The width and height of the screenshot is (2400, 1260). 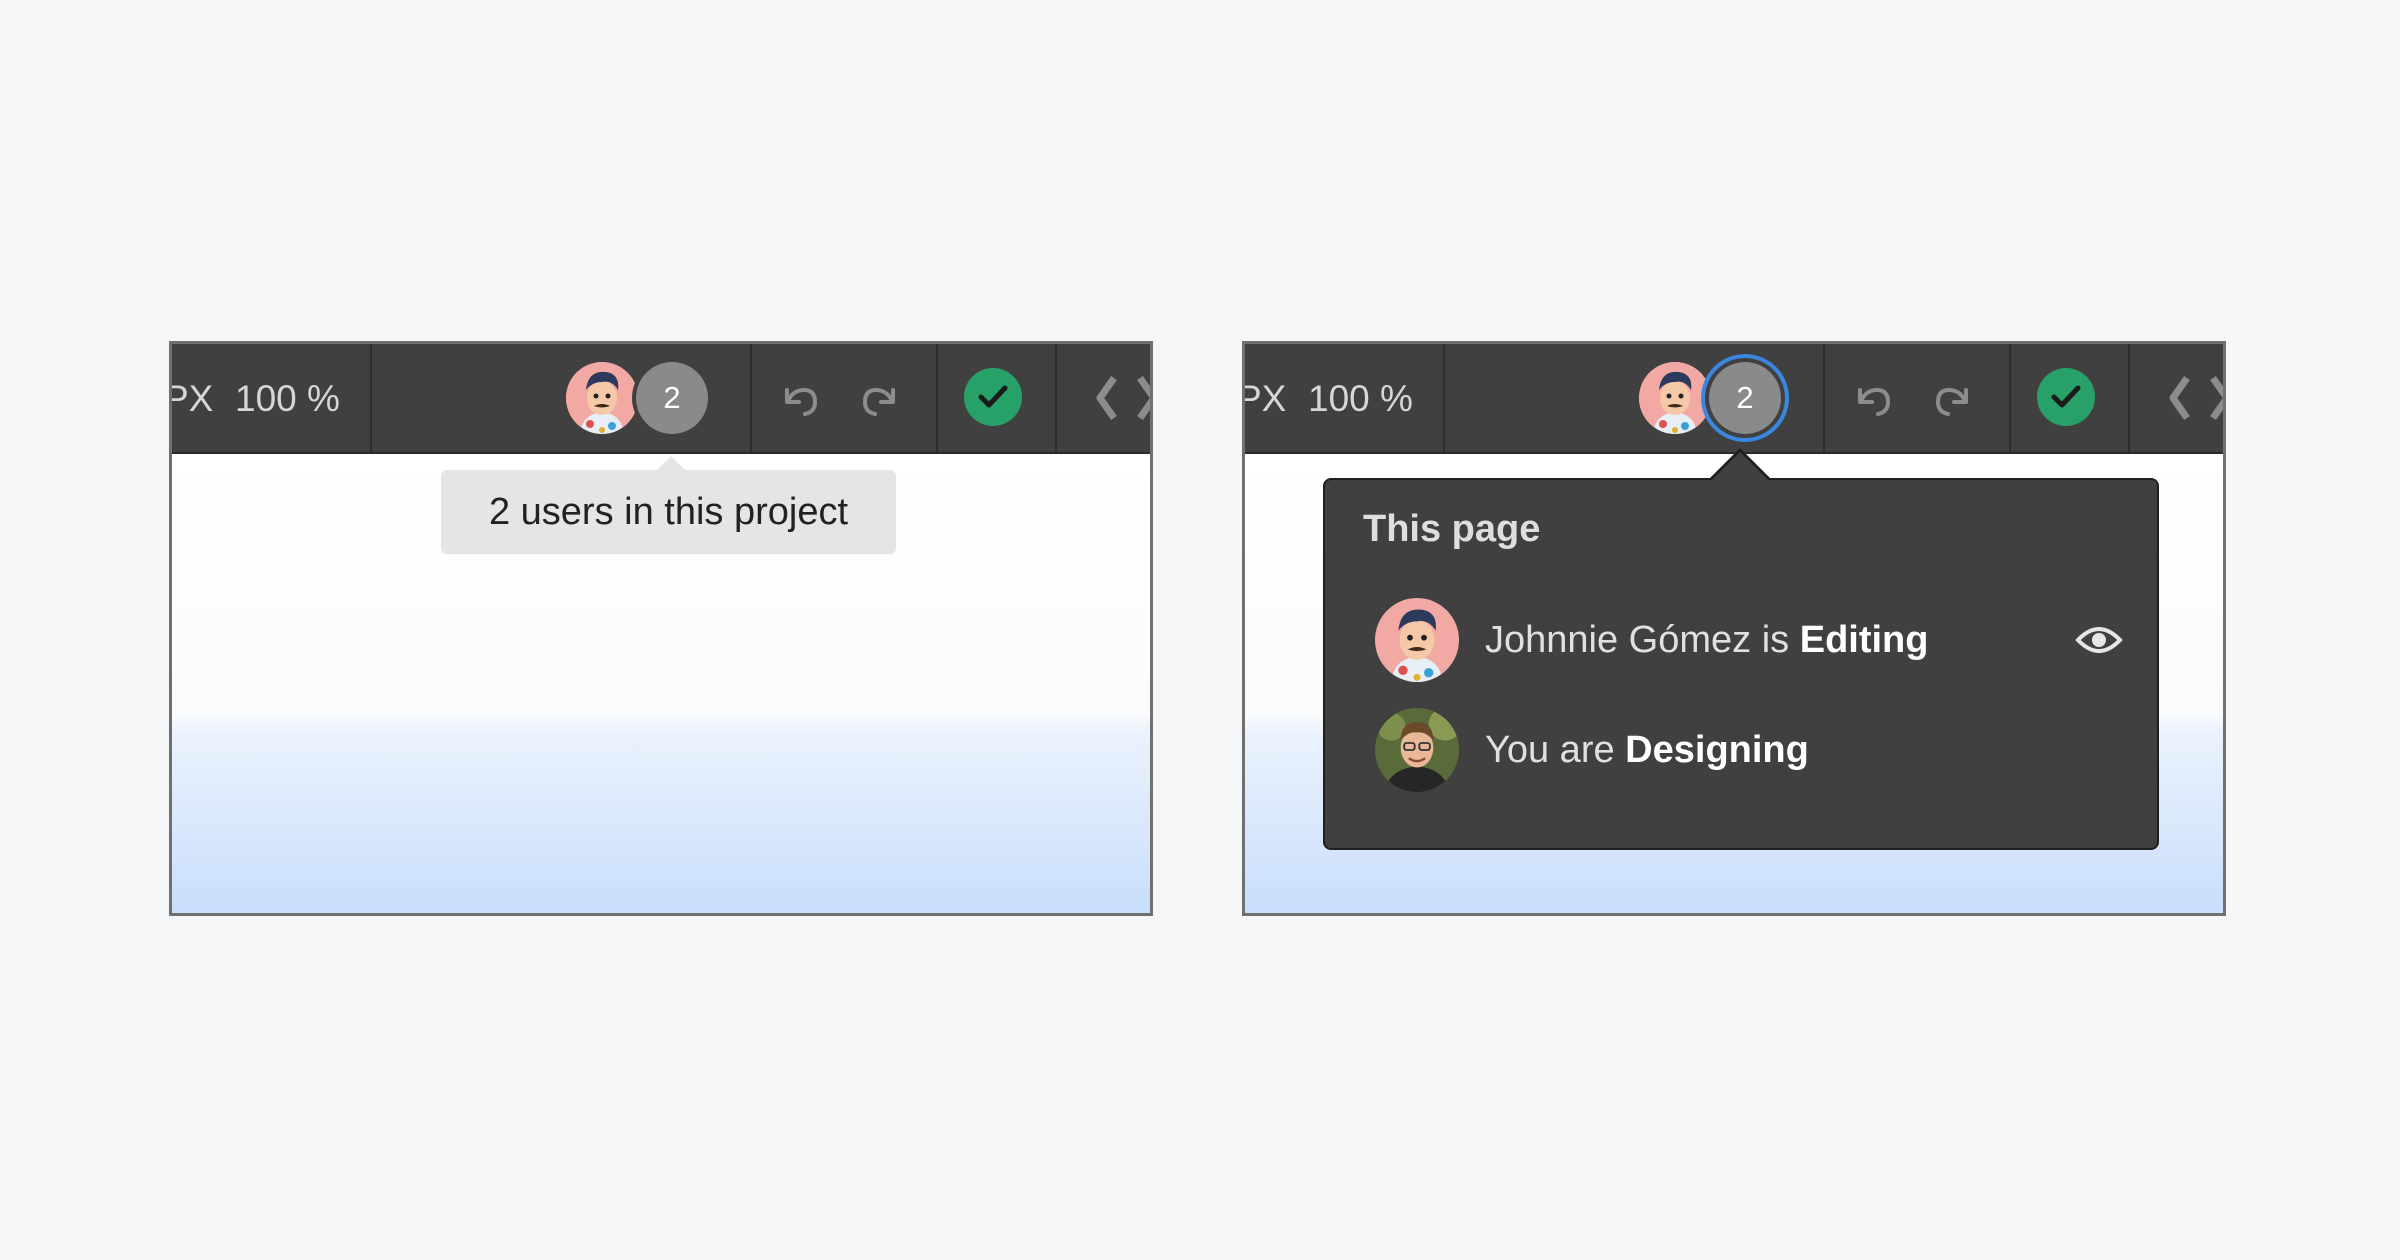 What do you see at coordinates (1864, 640) in the screenshot?
I see `user-status: Editing` at bounding box center [1864, 640].